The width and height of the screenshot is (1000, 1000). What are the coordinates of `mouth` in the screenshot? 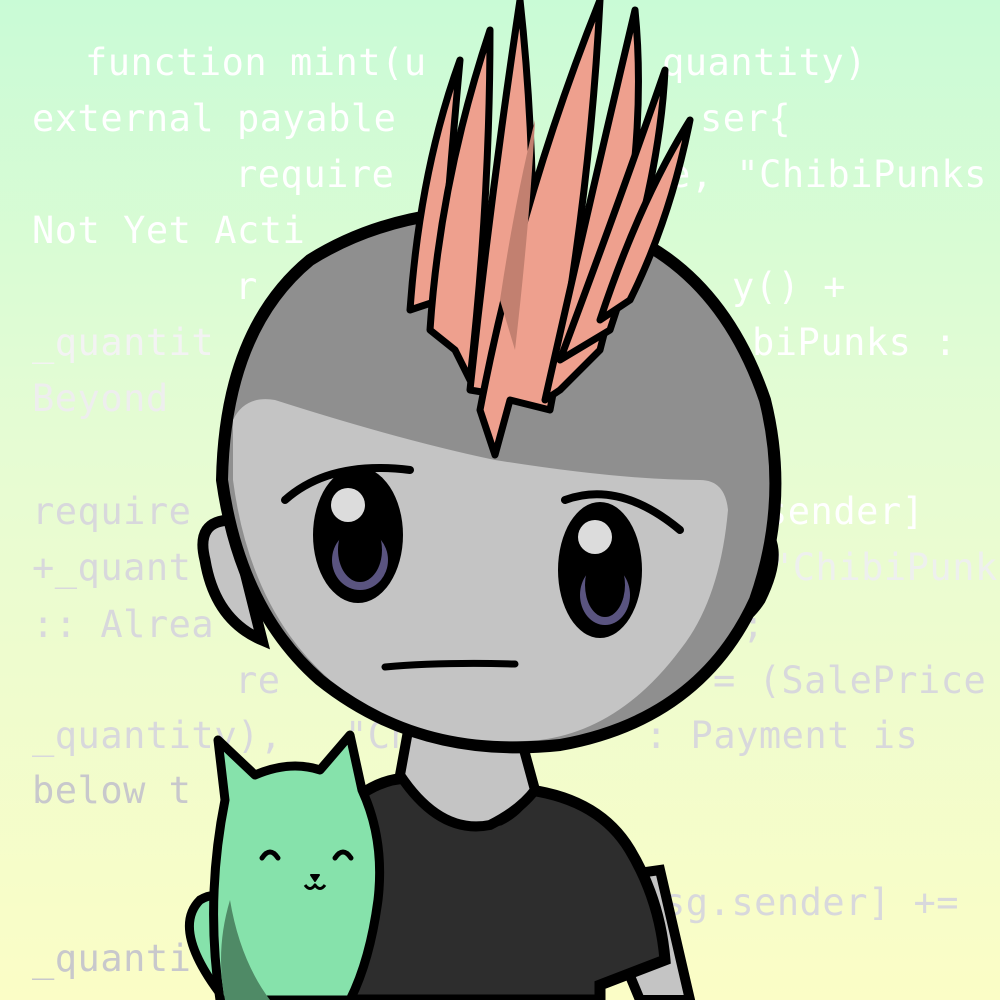 It's located at (450, 665).